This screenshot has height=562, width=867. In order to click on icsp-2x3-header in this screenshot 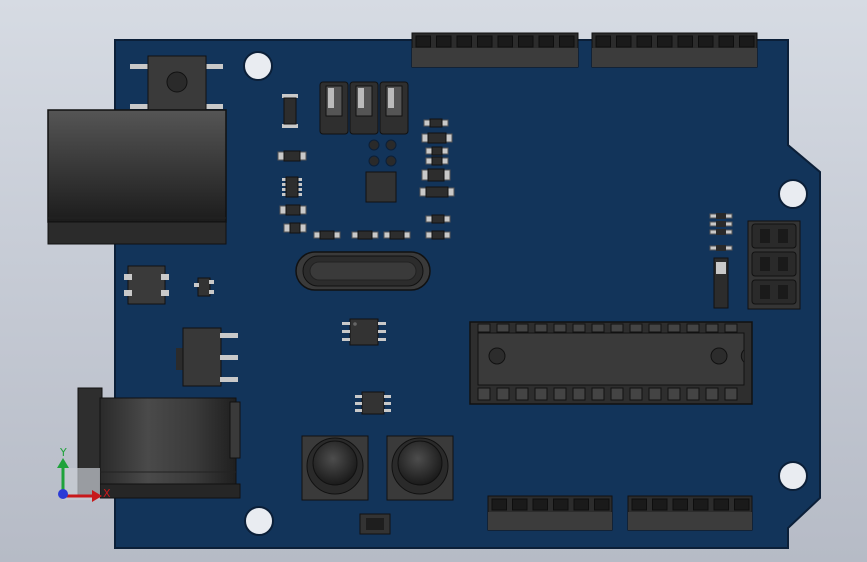, I will do `click(774, 265)`.